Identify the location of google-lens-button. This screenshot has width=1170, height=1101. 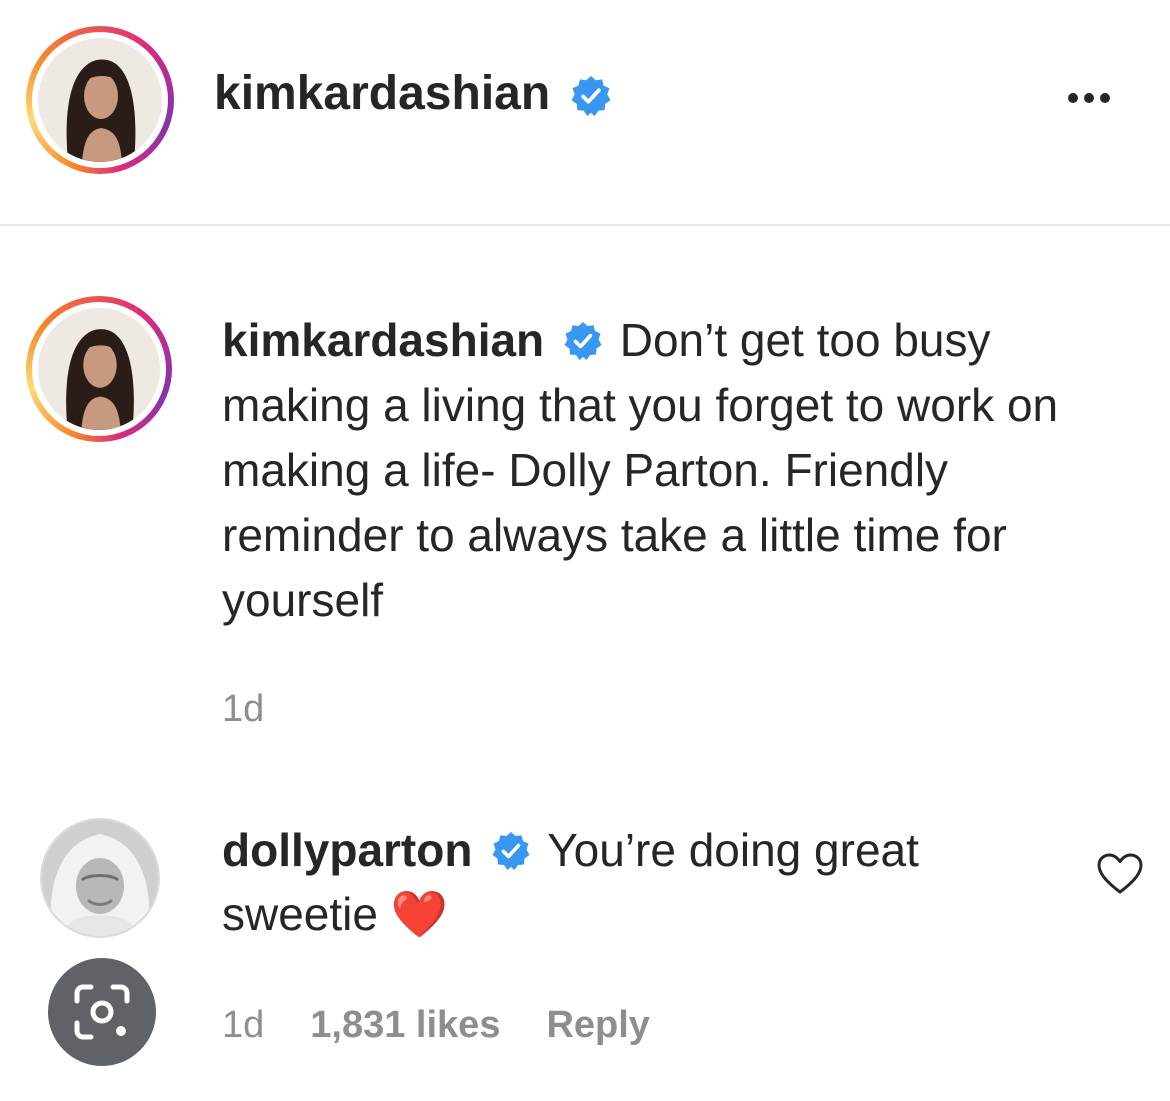
(102, 1012).